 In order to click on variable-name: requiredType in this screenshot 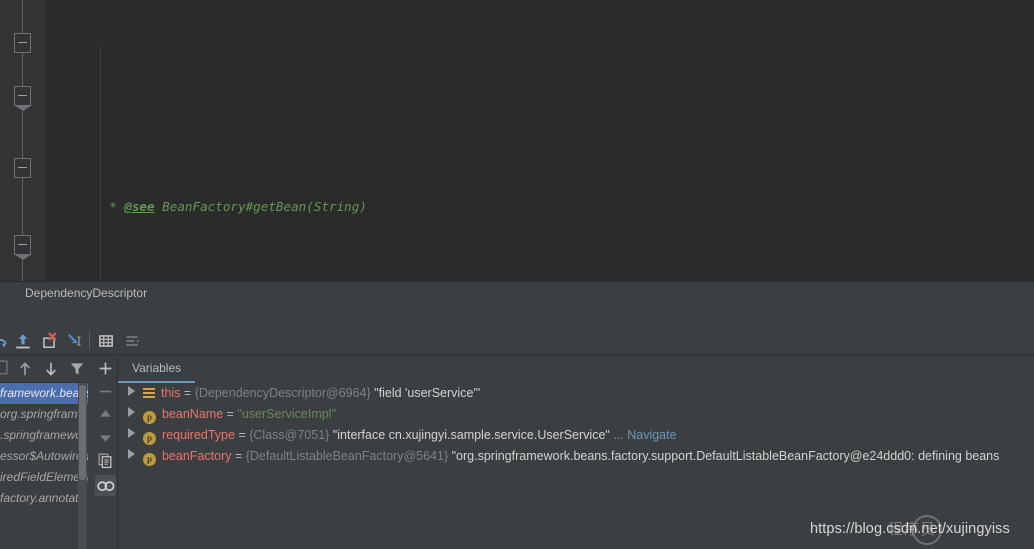, I will do `click(198, 435)`.